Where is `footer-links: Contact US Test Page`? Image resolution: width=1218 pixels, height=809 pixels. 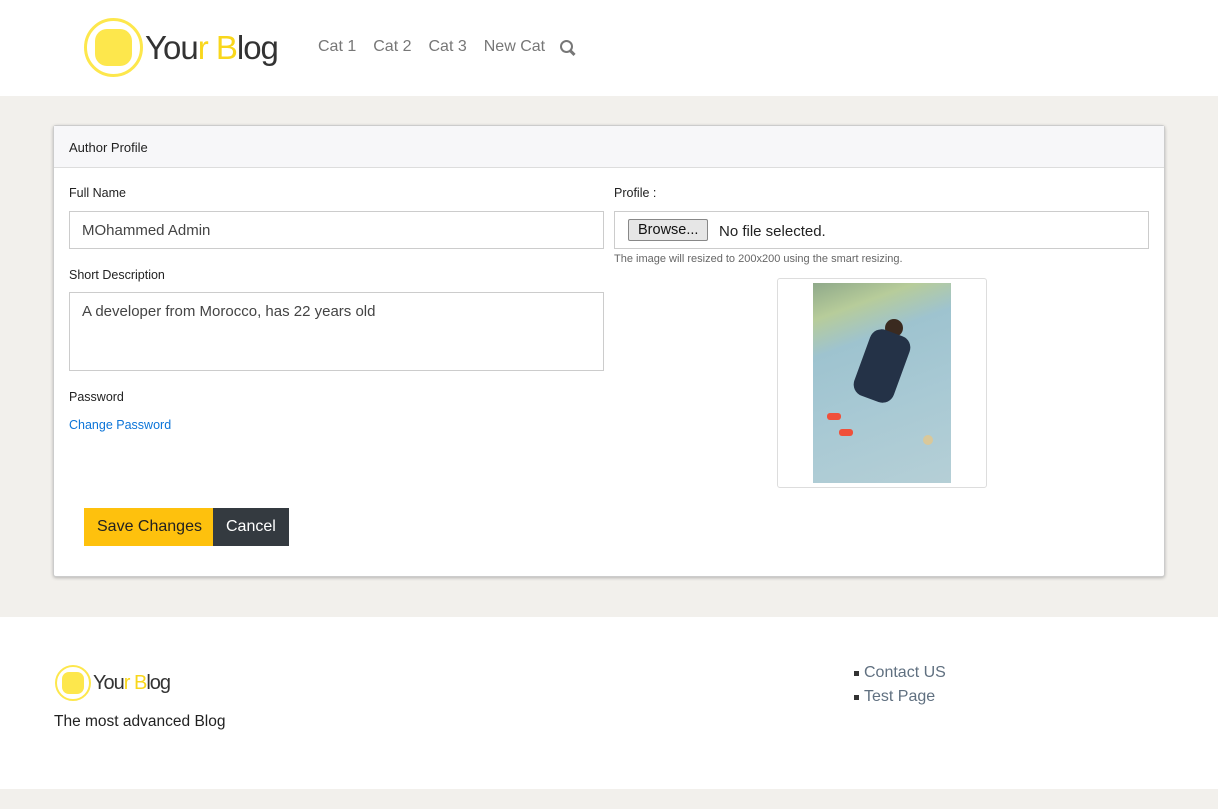
footer-links: Contact US Test Page is located at coordinates (900, 685).